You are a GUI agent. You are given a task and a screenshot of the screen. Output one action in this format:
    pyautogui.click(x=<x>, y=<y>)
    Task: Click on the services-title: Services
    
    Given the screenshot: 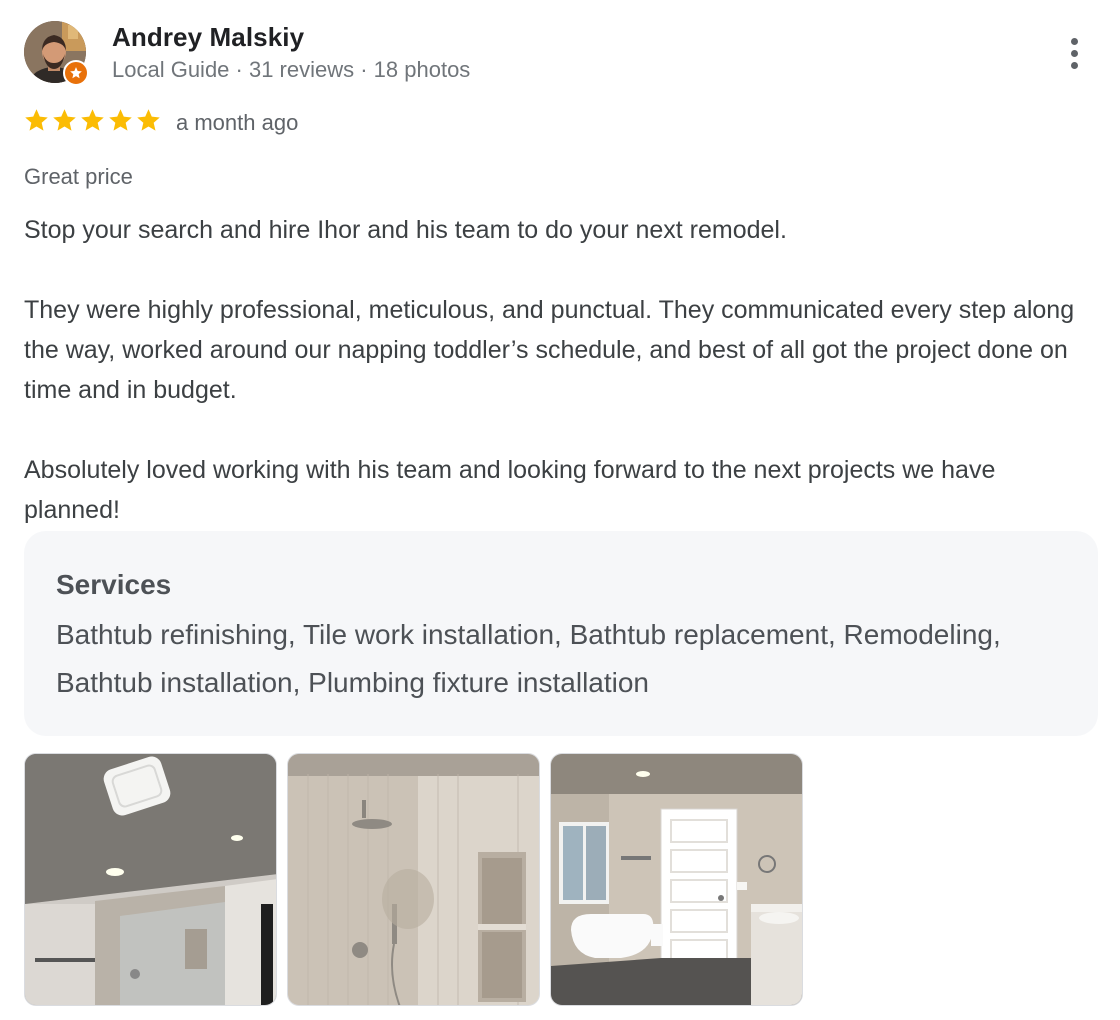 What is the action you would take?
    pyautogui.click(x=114, y=584)
    